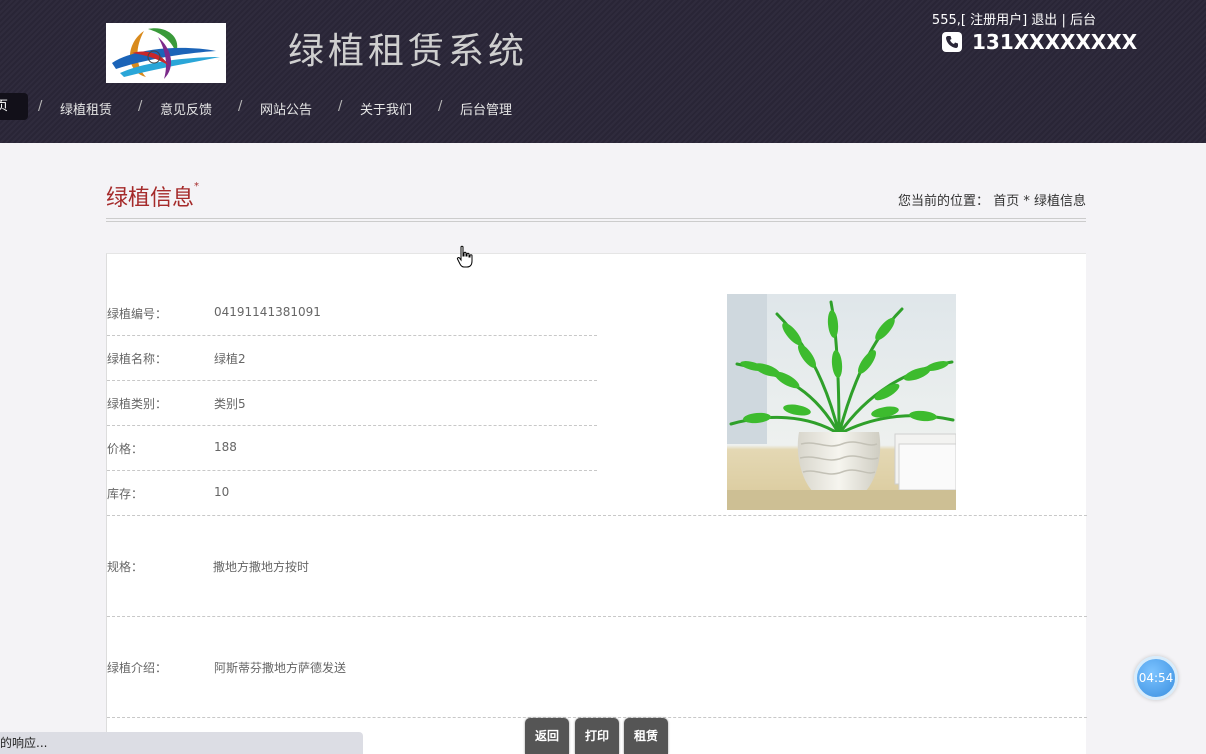 The height and width of the screenshot is (754, 1206). I want to click on nav-item-home: 首页, so click(14, 106).